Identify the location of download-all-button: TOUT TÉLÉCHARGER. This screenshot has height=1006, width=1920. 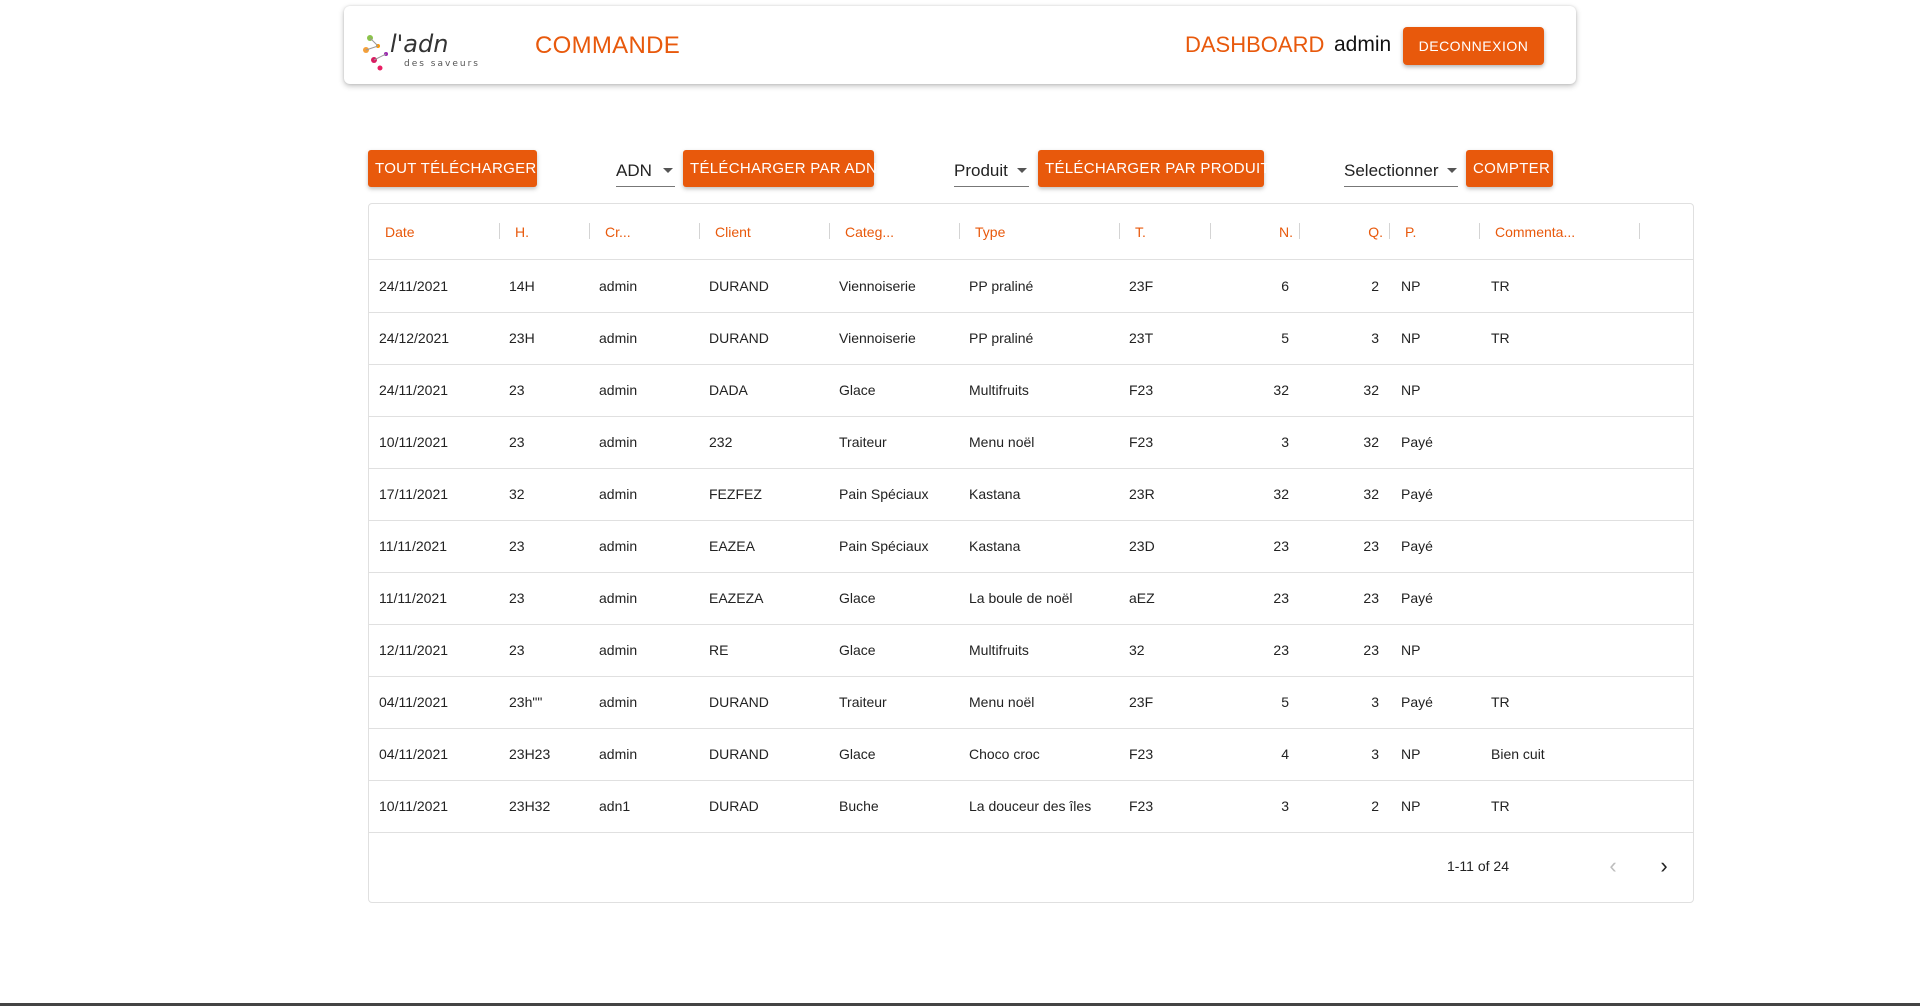
(452, 168).